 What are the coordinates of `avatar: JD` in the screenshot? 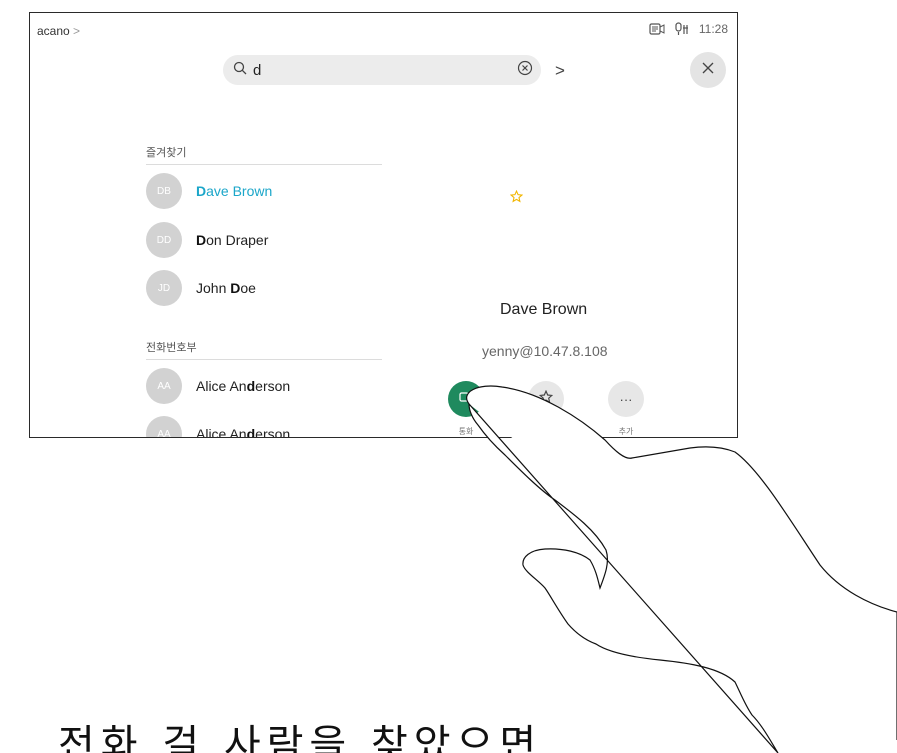 It's located at (164, 288).